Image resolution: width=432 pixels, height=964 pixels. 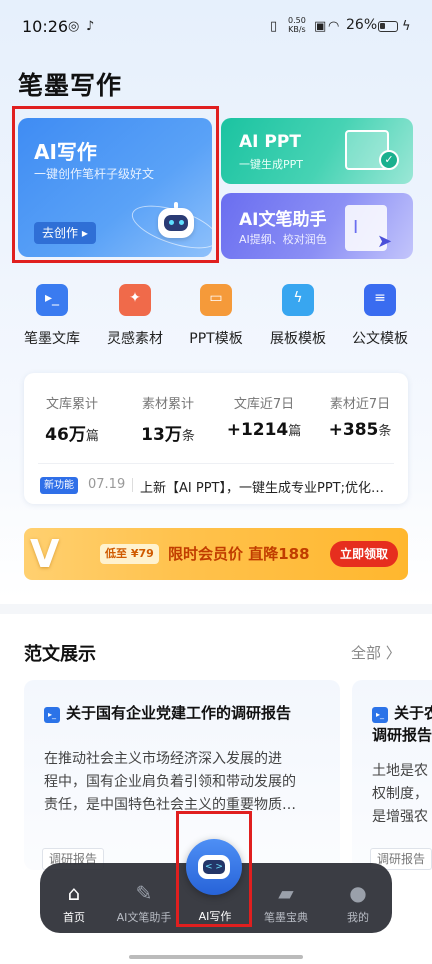 I want to click on example-title-line: 调研报告, so click(x=402, y=735).